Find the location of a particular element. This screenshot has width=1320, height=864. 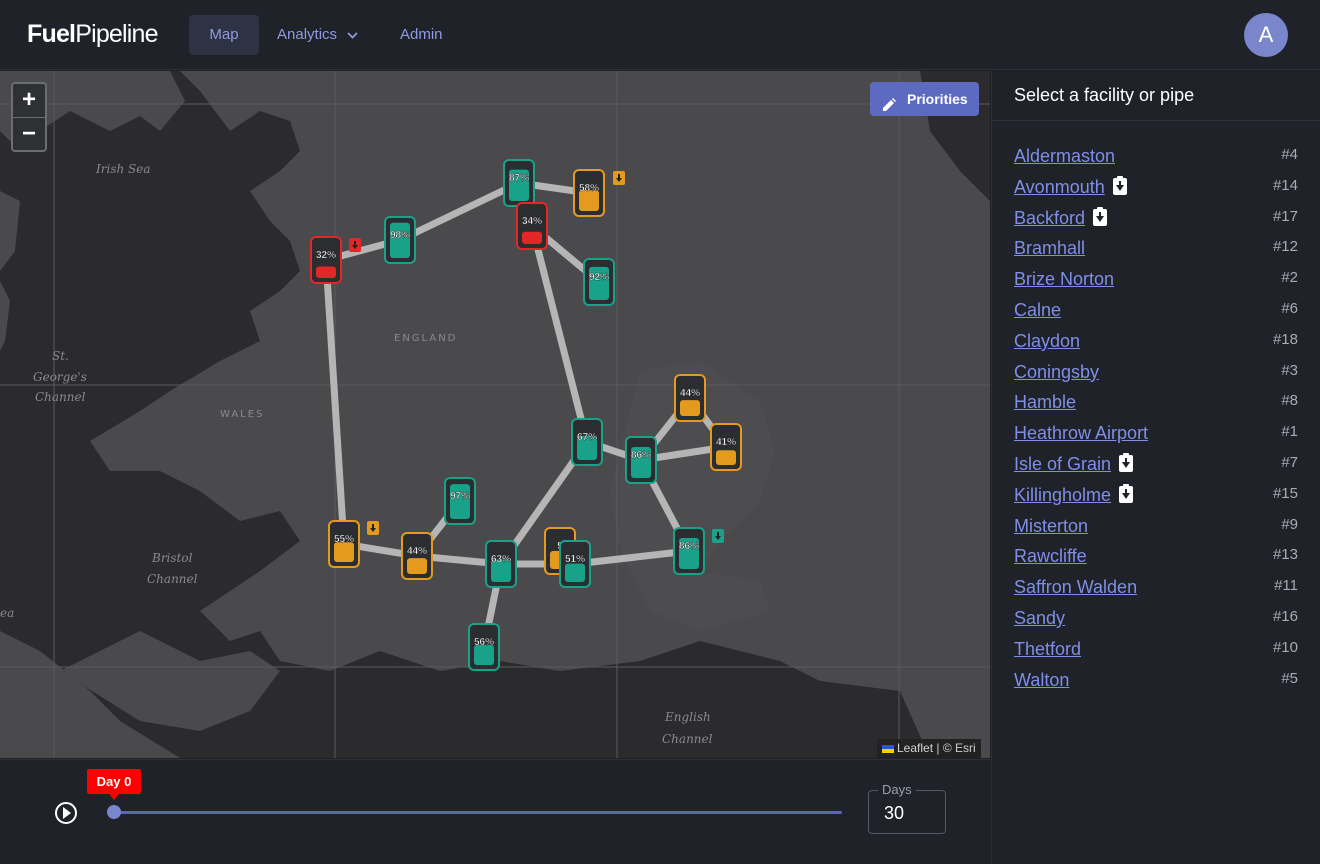

tank-level-label: 44% is located at coordinates (690, 393).